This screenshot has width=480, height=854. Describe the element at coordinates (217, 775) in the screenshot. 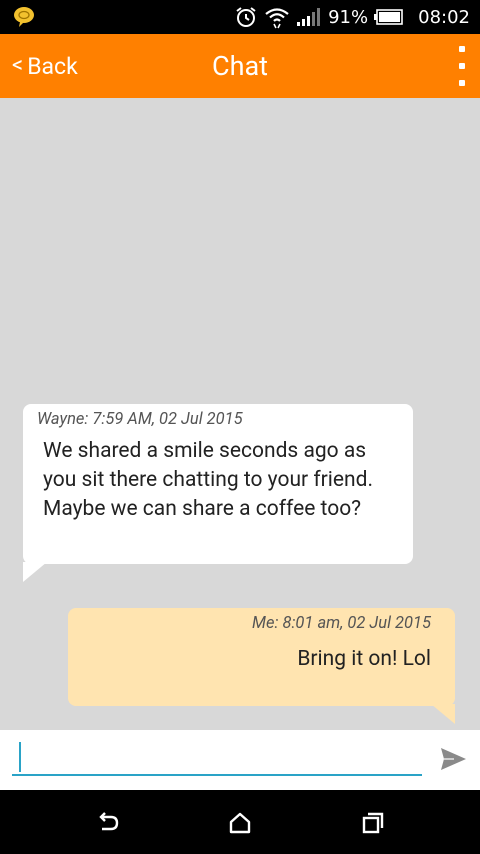

I see `input-underline` at that location.